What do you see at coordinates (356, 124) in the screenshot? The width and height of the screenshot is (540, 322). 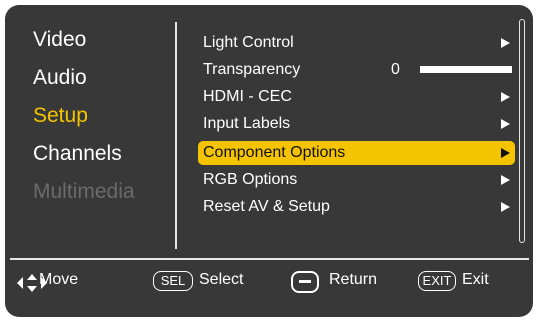 I see `submenu-item-input-labels: Input Labels` at bounding box center [356, 124].